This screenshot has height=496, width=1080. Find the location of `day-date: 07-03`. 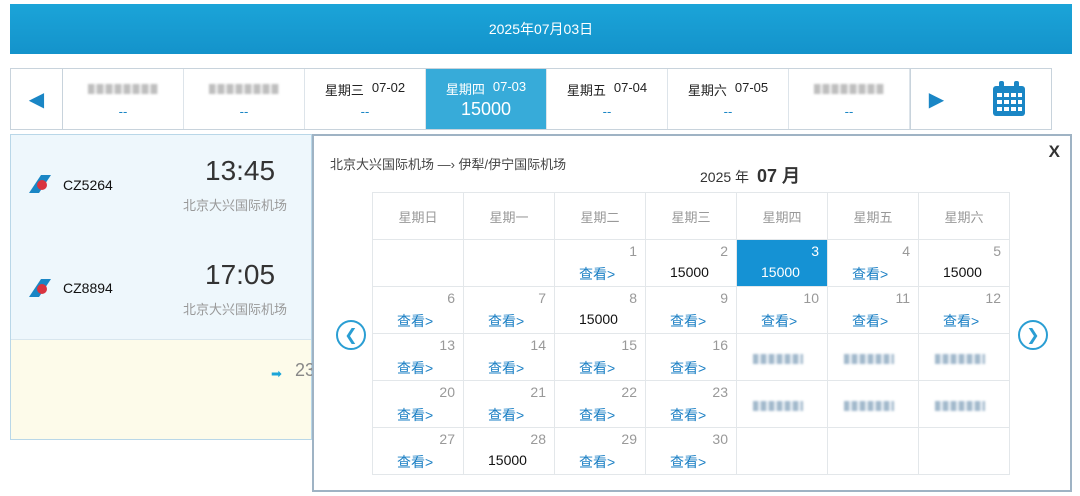

day-date: 07-03 is located at coordinates (509, 86).